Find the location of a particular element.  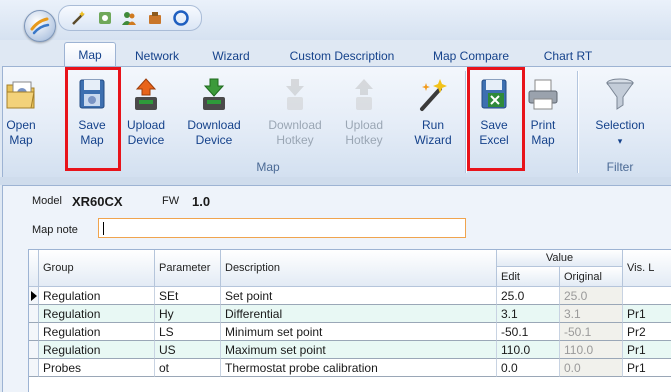

upload-device-button: Upload Device is located at coordinates (146, 113).